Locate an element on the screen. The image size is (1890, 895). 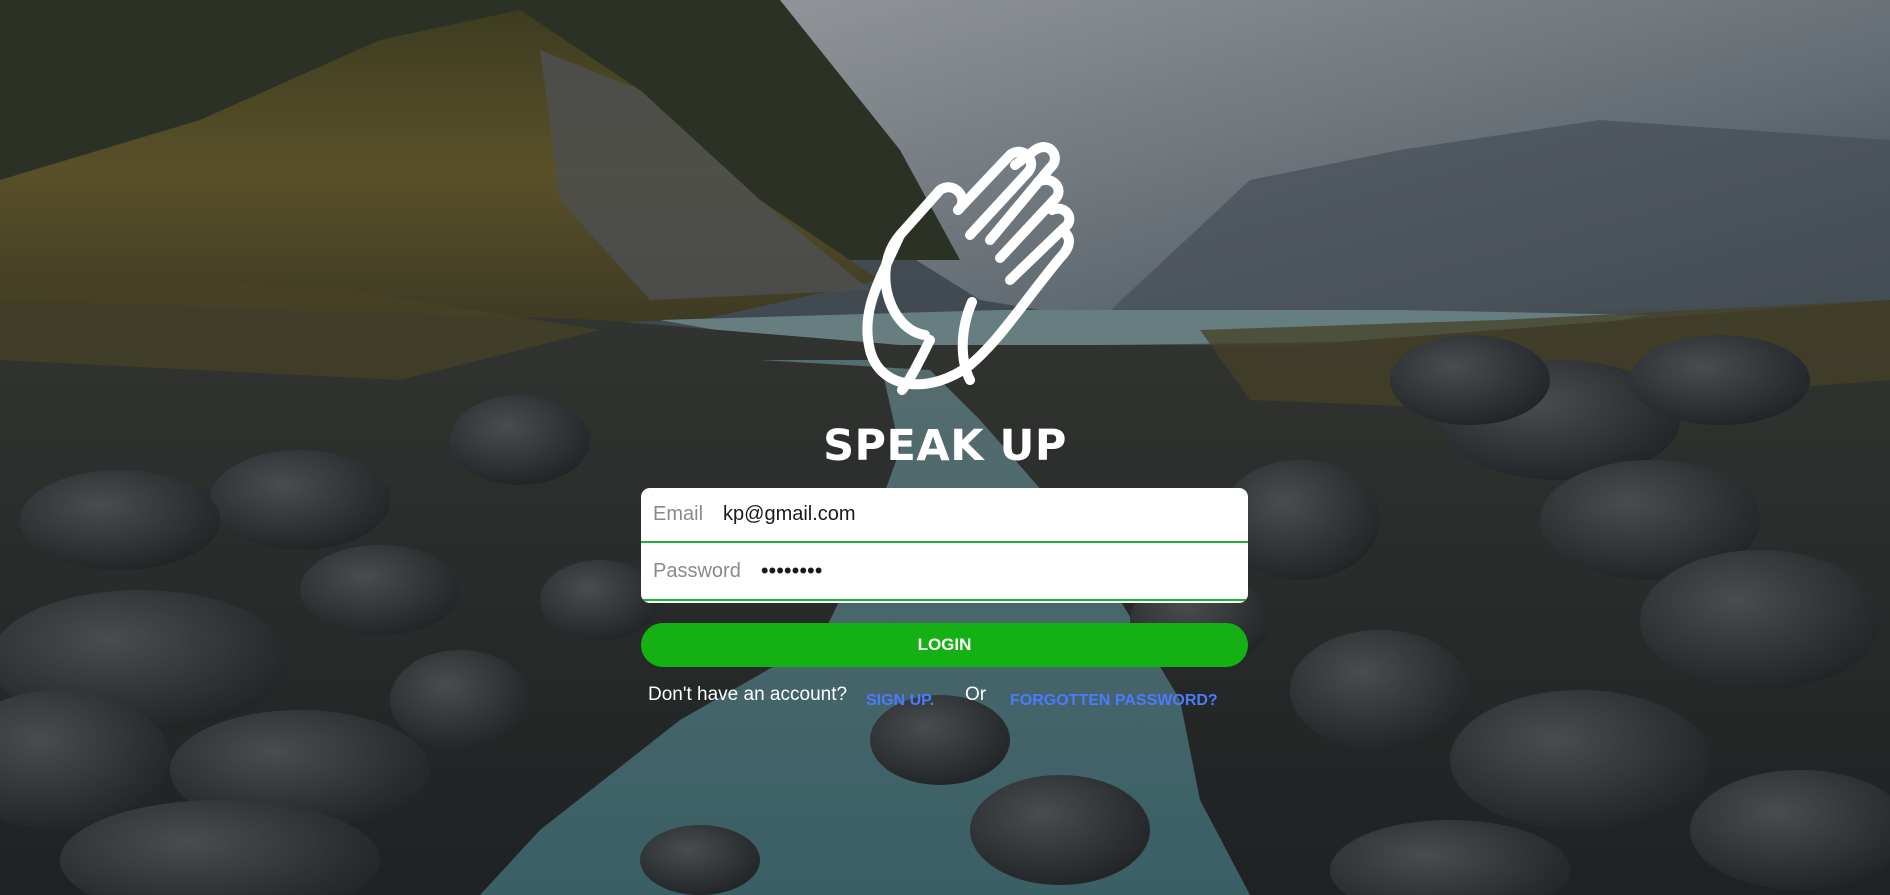
no-account-text: Don't have an account? is located at coordinates (748, 694).